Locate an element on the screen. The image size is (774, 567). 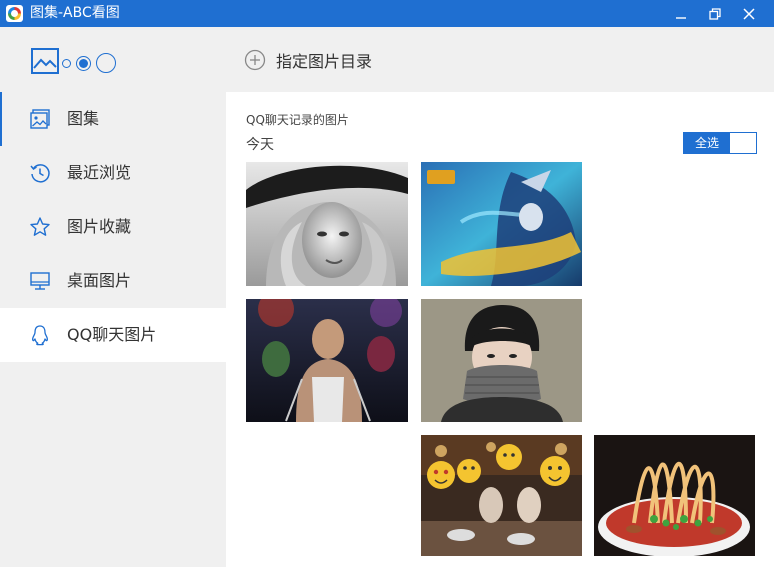
sidebar-item-favorites: 图片收藏 is located at coordinates (113, 227).